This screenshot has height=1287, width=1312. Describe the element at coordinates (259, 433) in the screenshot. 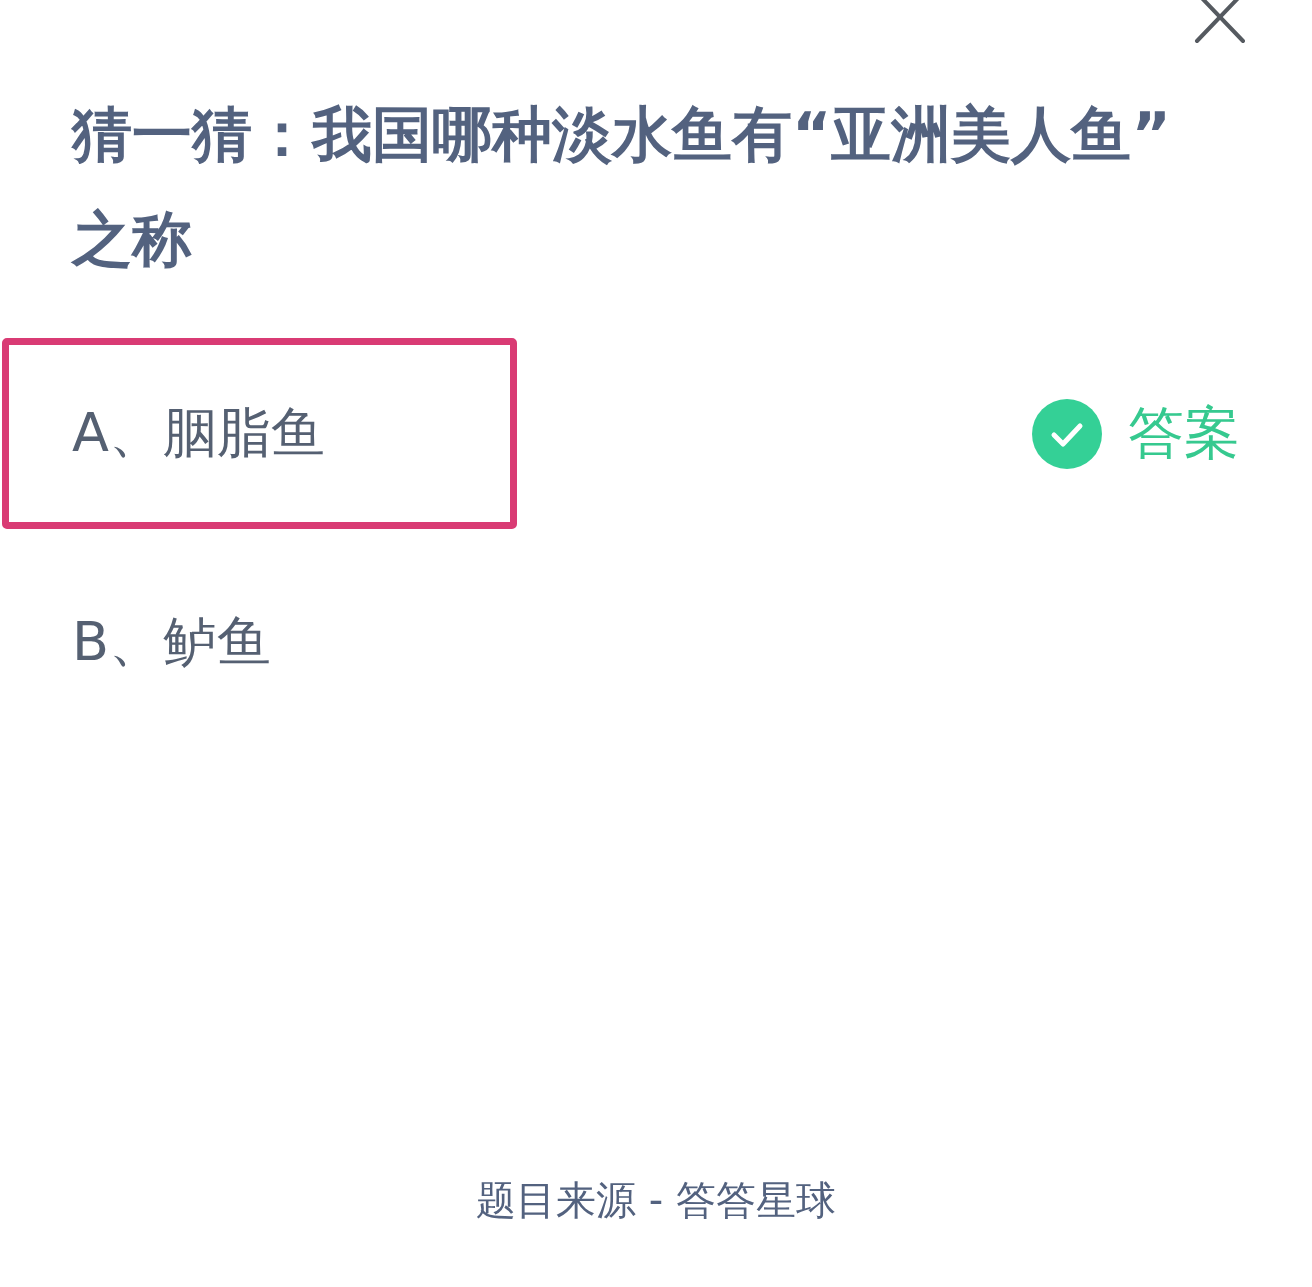

I see `answer-option: A、胭脂鱼` at that location.